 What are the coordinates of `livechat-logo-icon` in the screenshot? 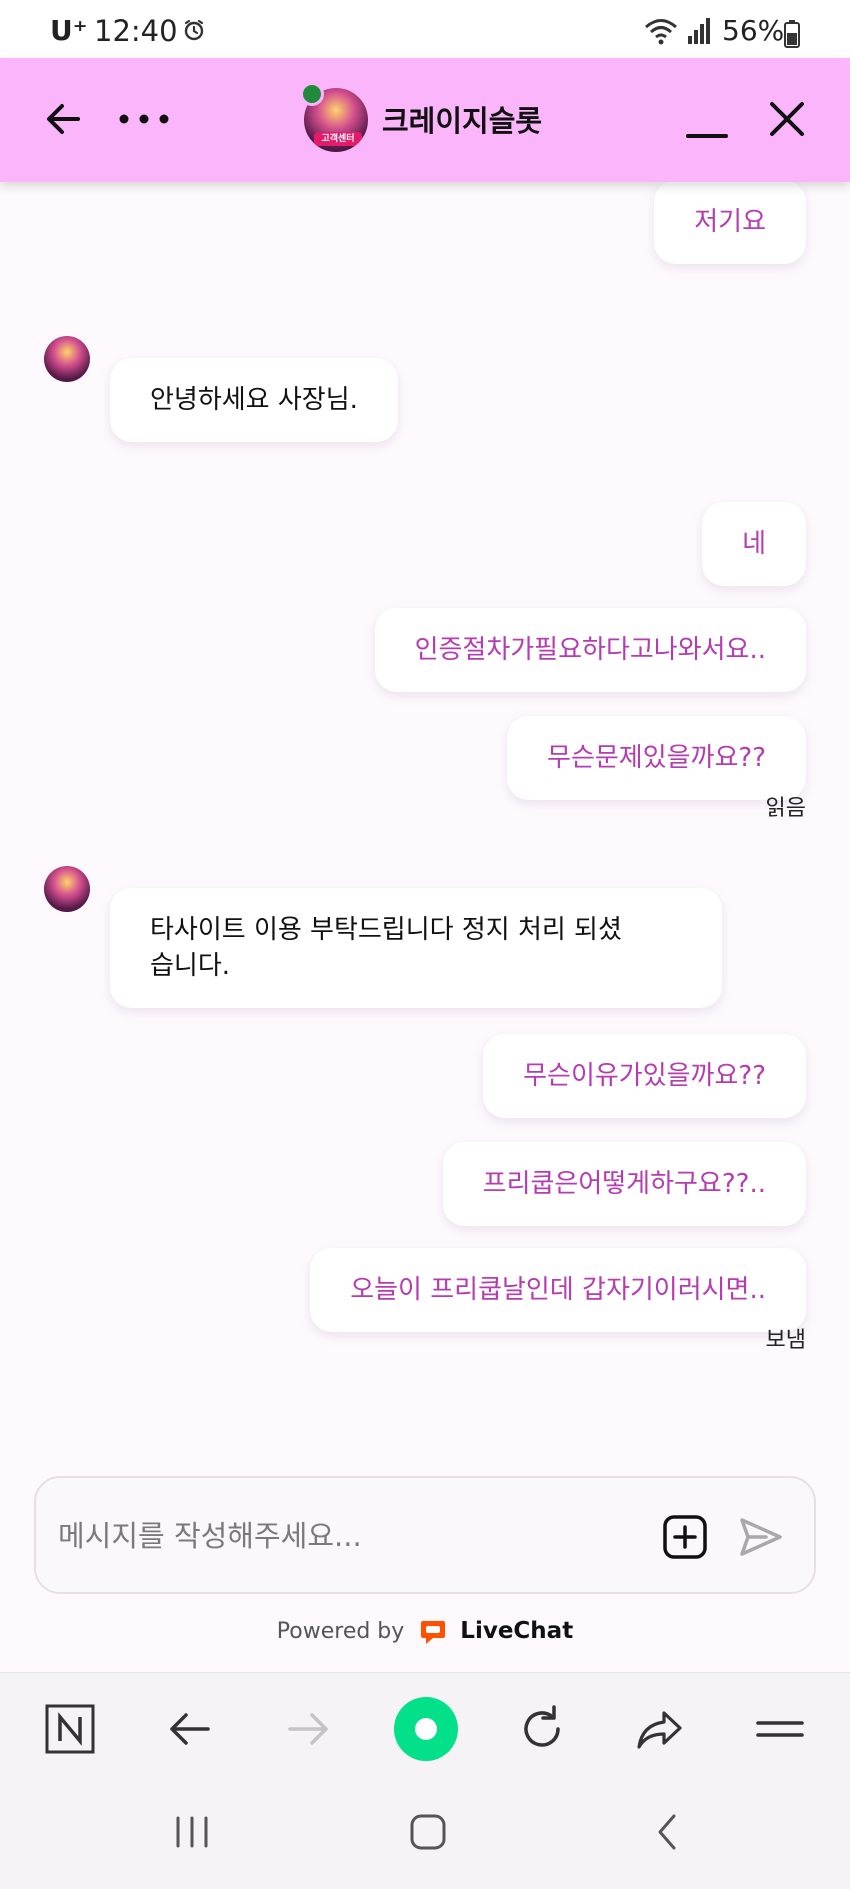 It's located at (433, 1632).